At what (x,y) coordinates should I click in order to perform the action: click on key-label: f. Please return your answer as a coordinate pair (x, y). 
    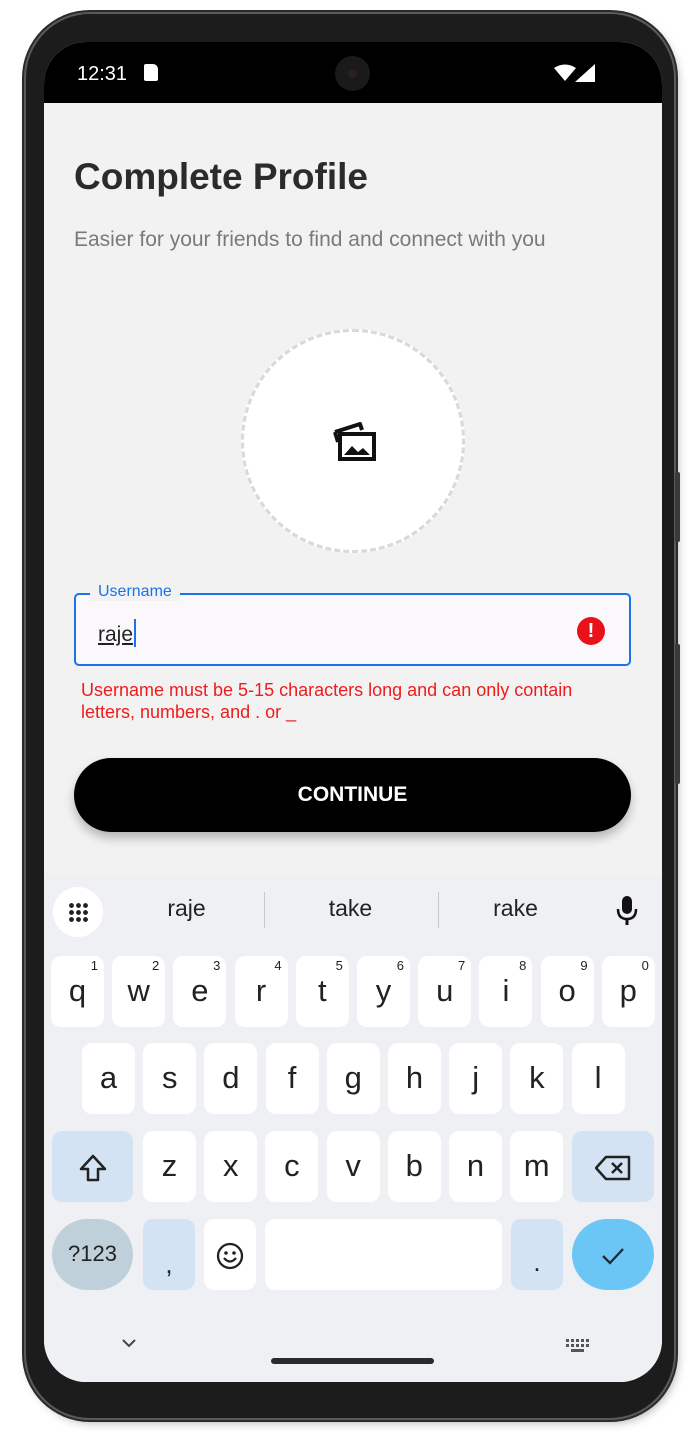
    Looking at the image, I should click on (292, 1077).